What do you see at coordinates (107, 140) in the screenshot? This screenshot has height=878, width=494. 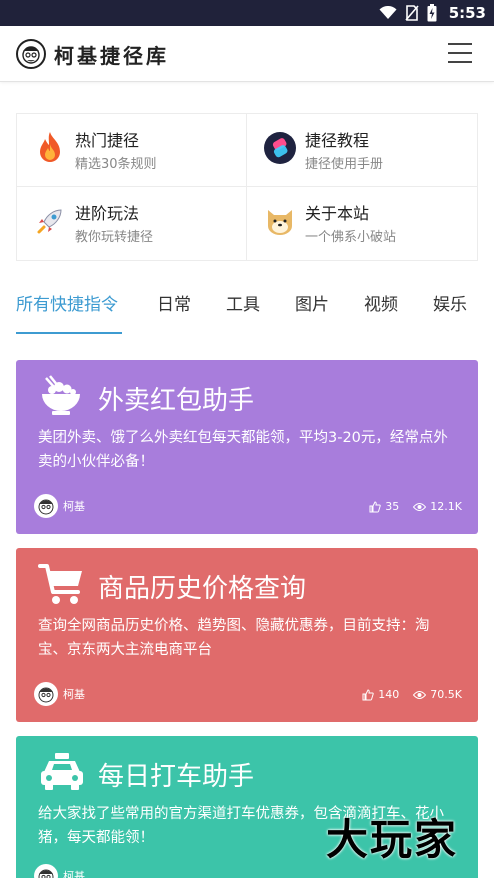 I see `feature-title: 热门捷径` at bounding box center [107, 140].